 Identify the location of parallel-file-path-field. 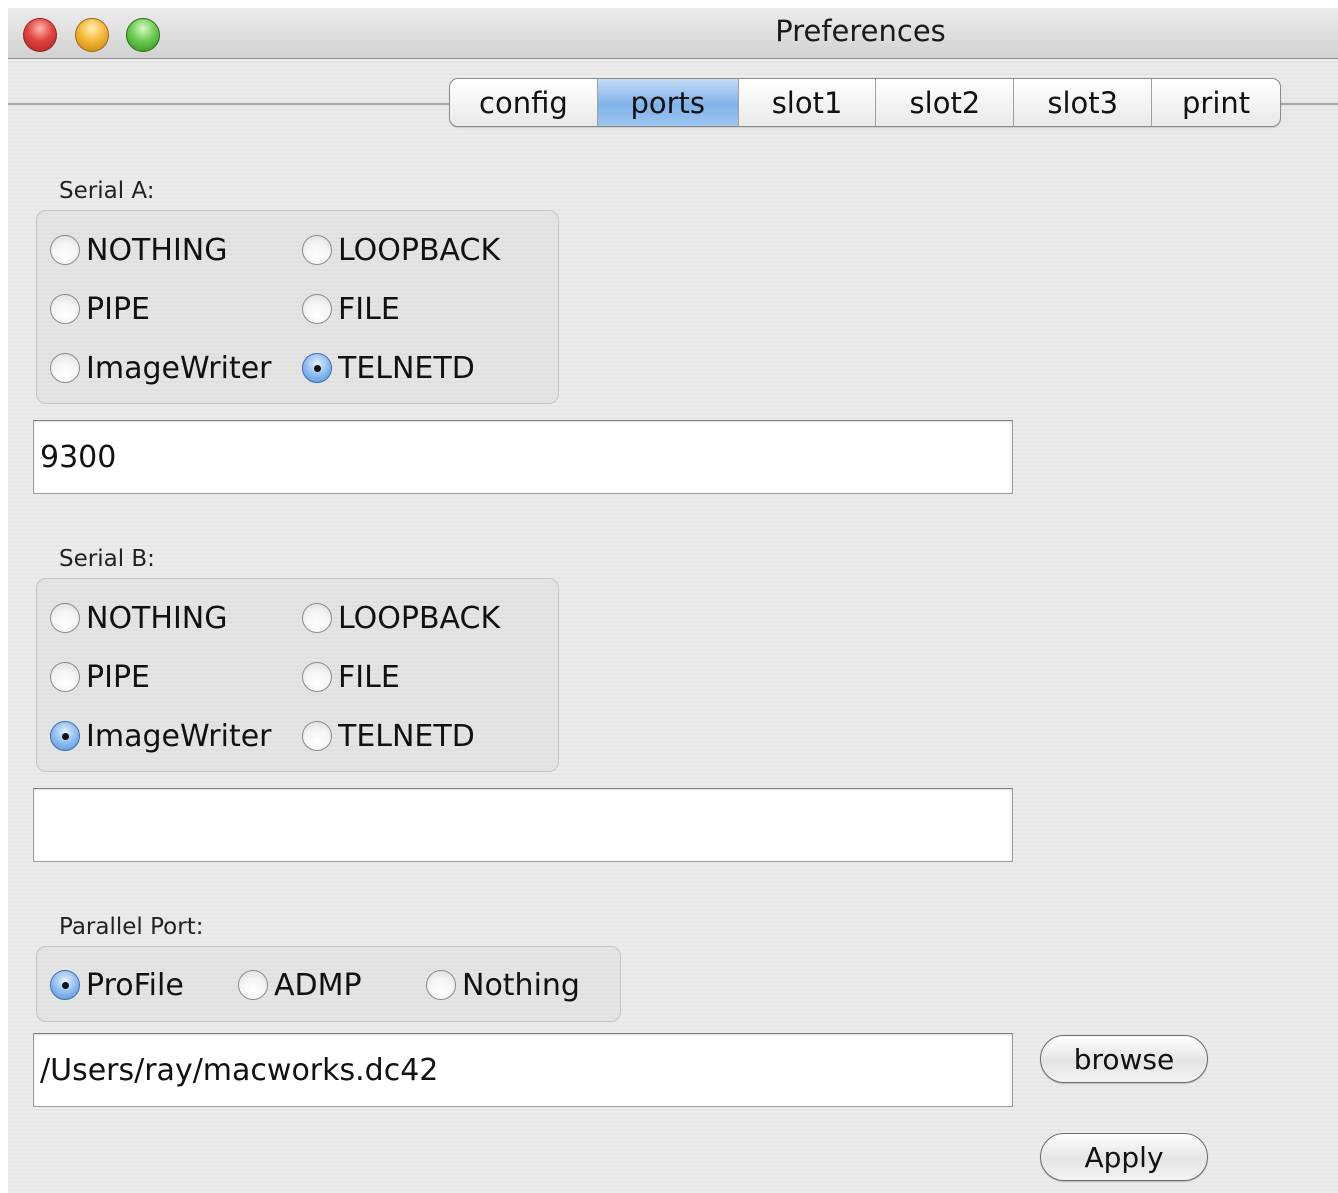
(523, 1070).